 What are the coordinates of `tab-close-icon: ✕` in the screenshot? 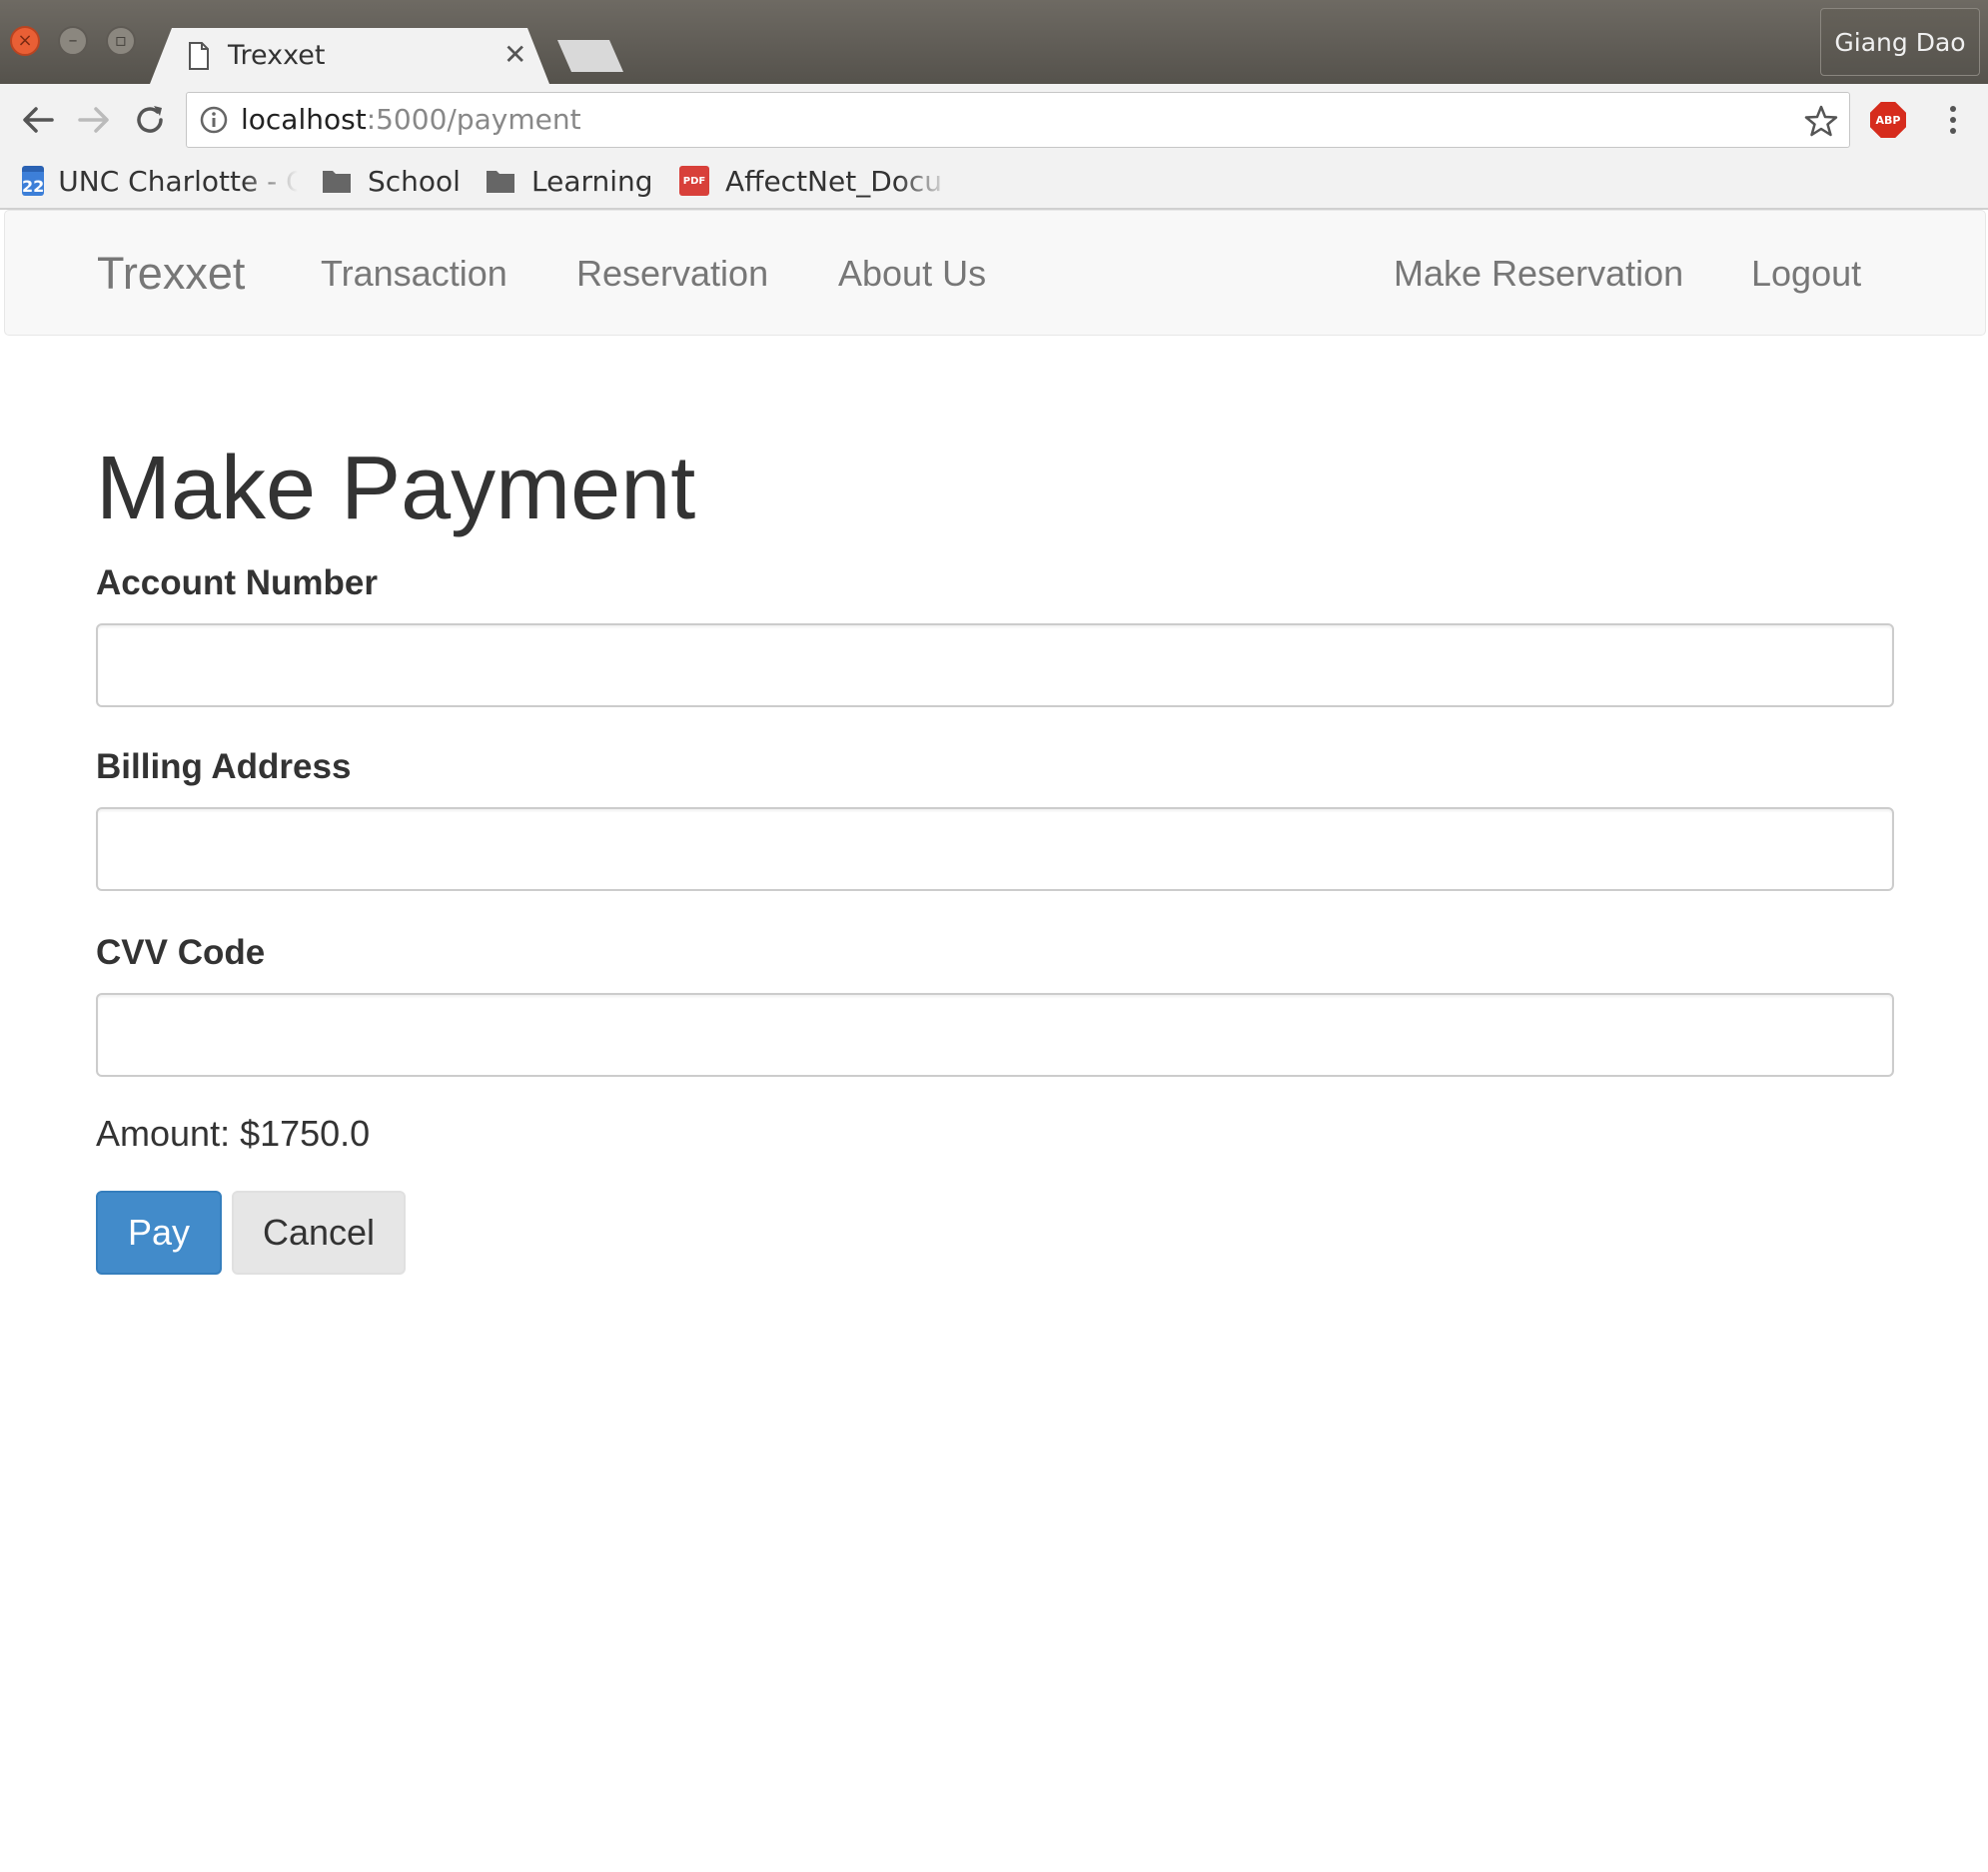 It's located at (514, 54).